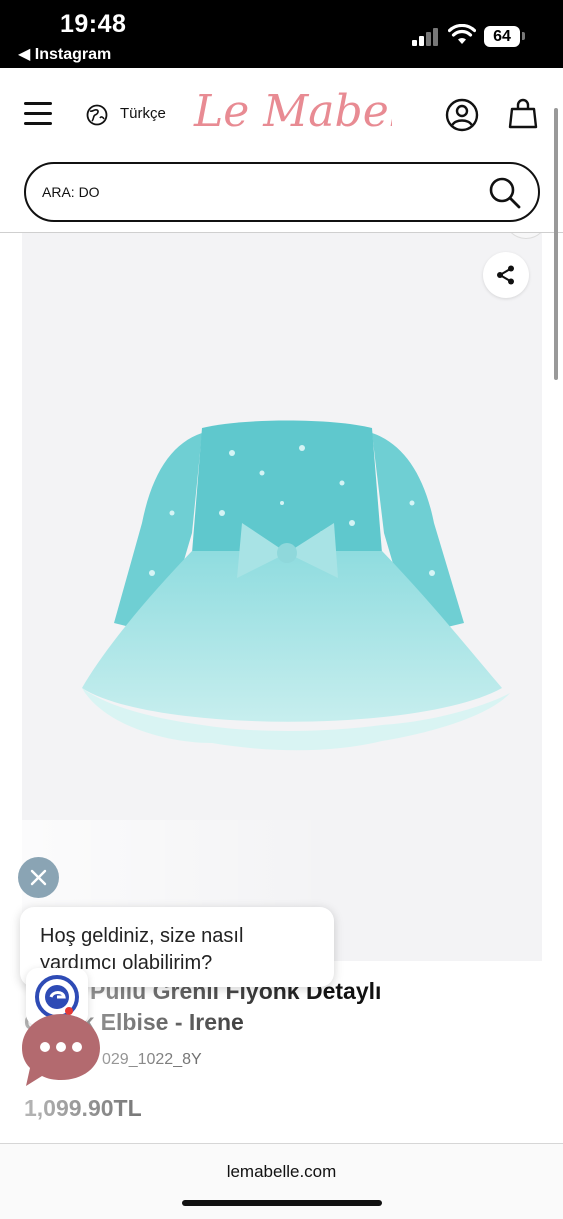 The image size is (563, 1219). I want to click on status-time: 19:48, so click(93, 24).